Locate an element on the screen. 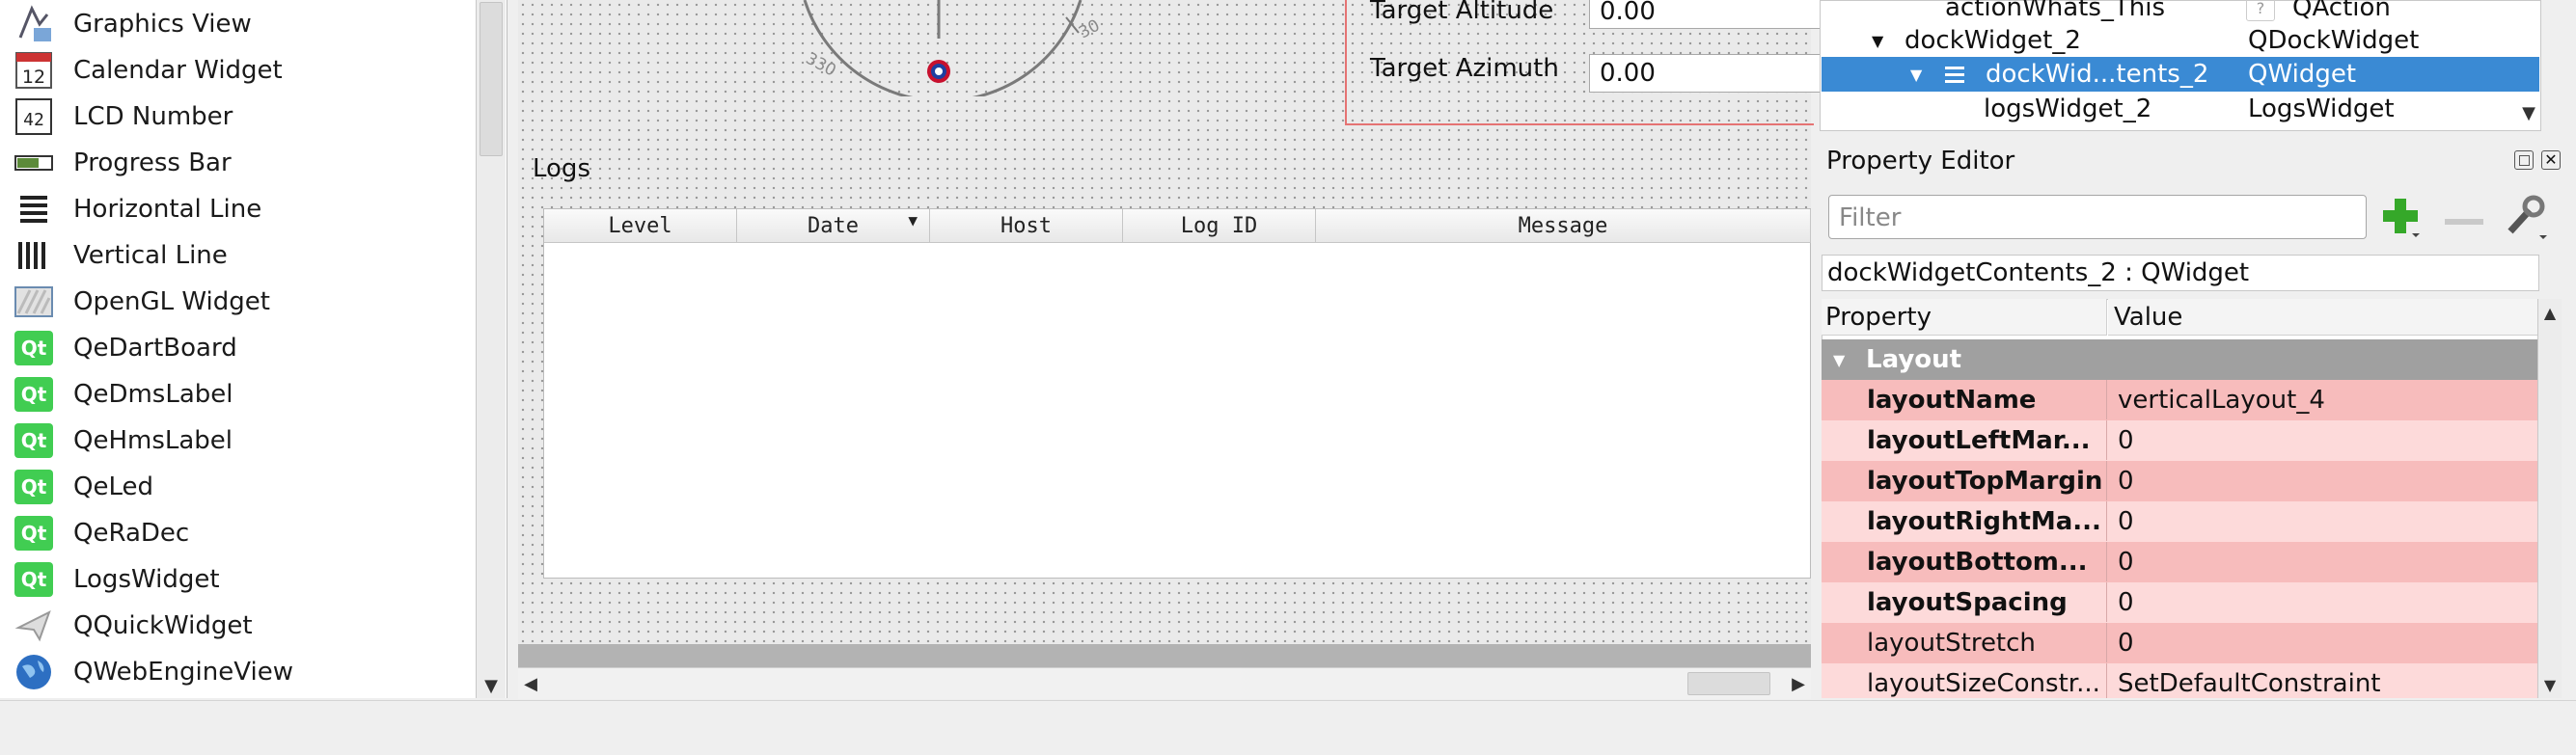 Image resolution: width=2576 pixels, height=755 pixels. svg-text: 42 is located at coordinates (34, 120).